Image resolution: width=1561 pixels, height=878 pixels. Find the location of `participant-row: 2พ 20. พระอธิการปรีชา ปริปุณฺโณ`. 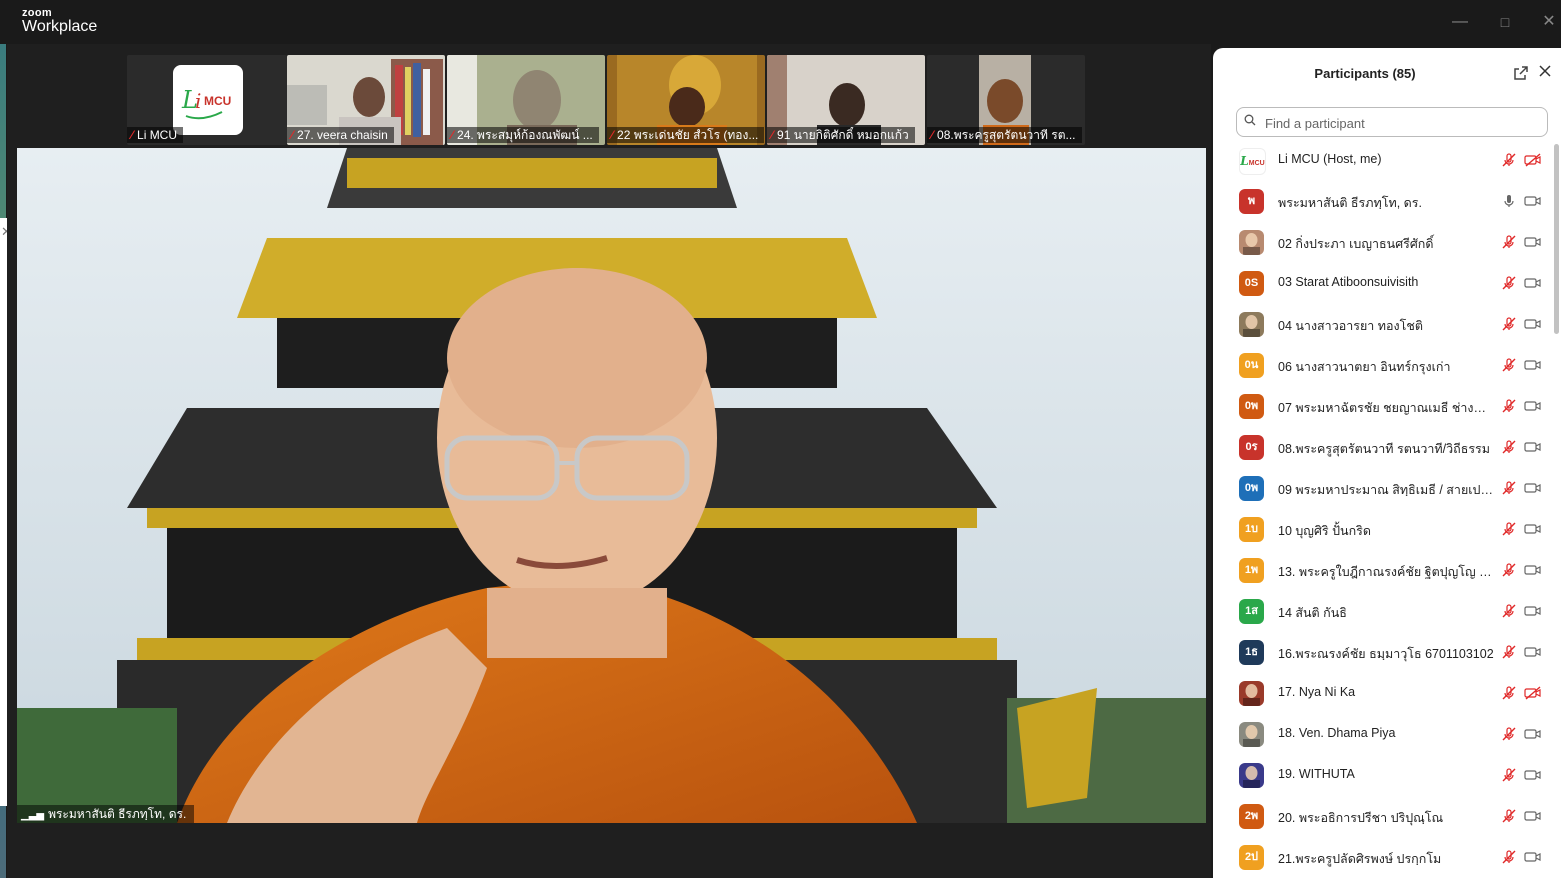

participant-row: 2พ 20. พระอธิการปรีชา ปริปุณฺโณ is located at coordinates (1383, 816).